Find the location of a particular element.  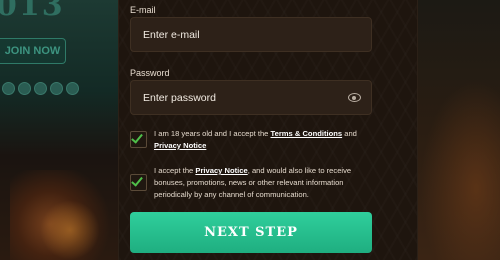

age-consent-checkbox is located at coordinates (138, 139).